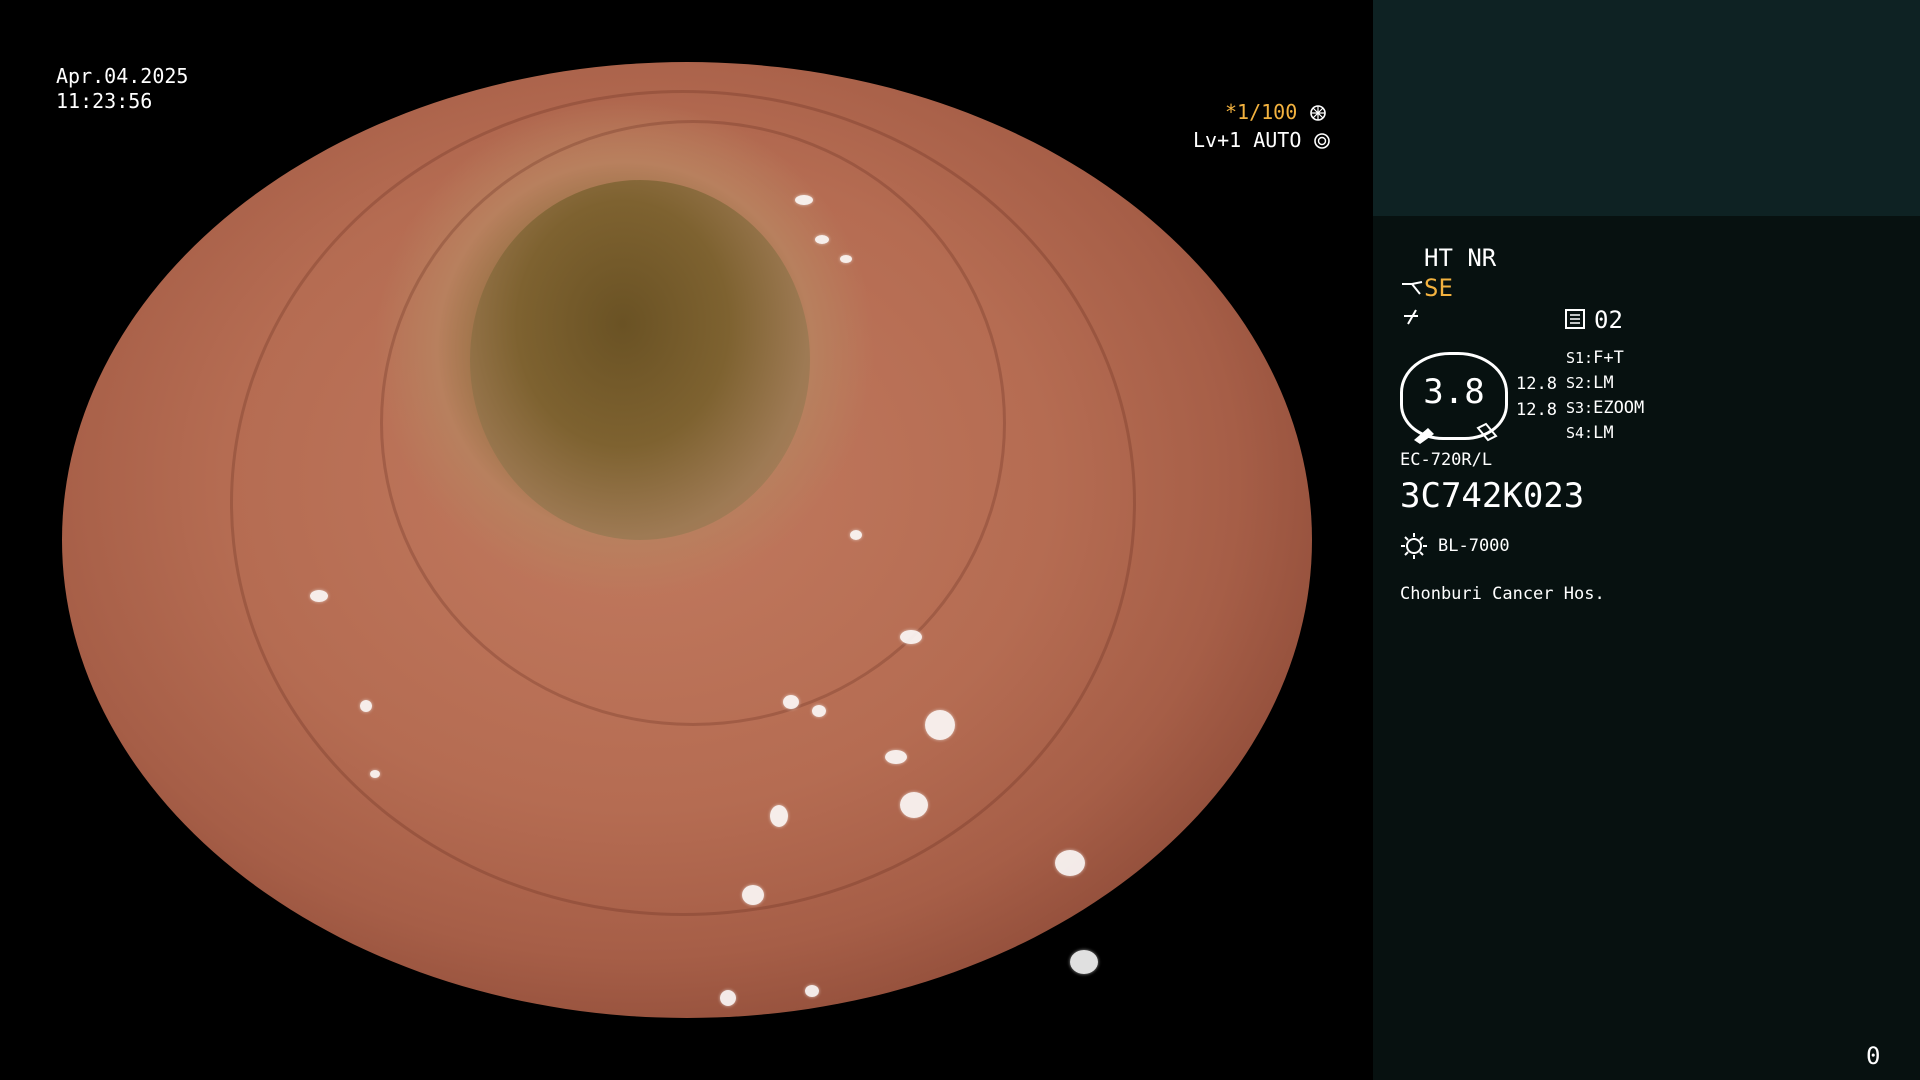 The height and width of the screenshot is (1080, 1920). I want to click on level-readout: Lv+1 AUTO, so click(1262, 140).